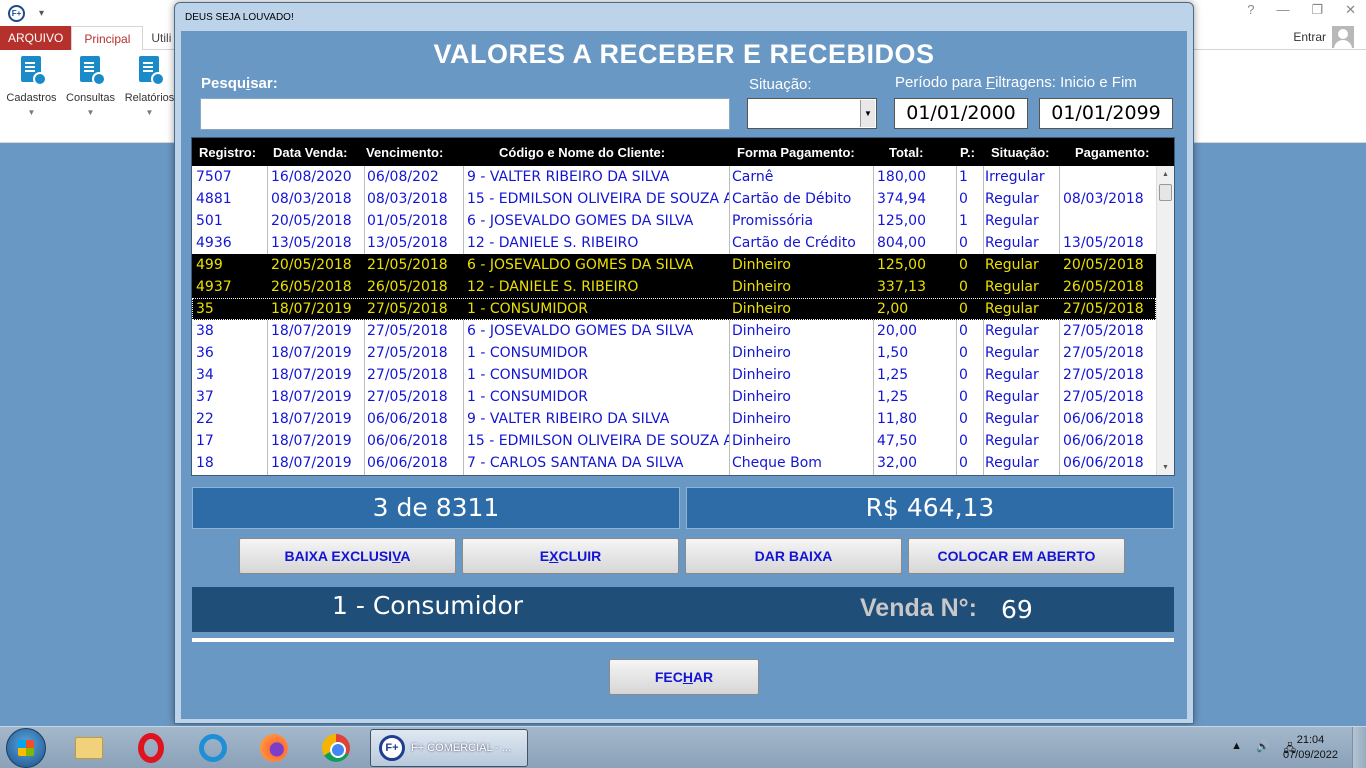  What do you see at coordinates (311, 177) in the screenshot?
I see `cell-data-venda: 16/08/2020` at bounding box center [311, 177].